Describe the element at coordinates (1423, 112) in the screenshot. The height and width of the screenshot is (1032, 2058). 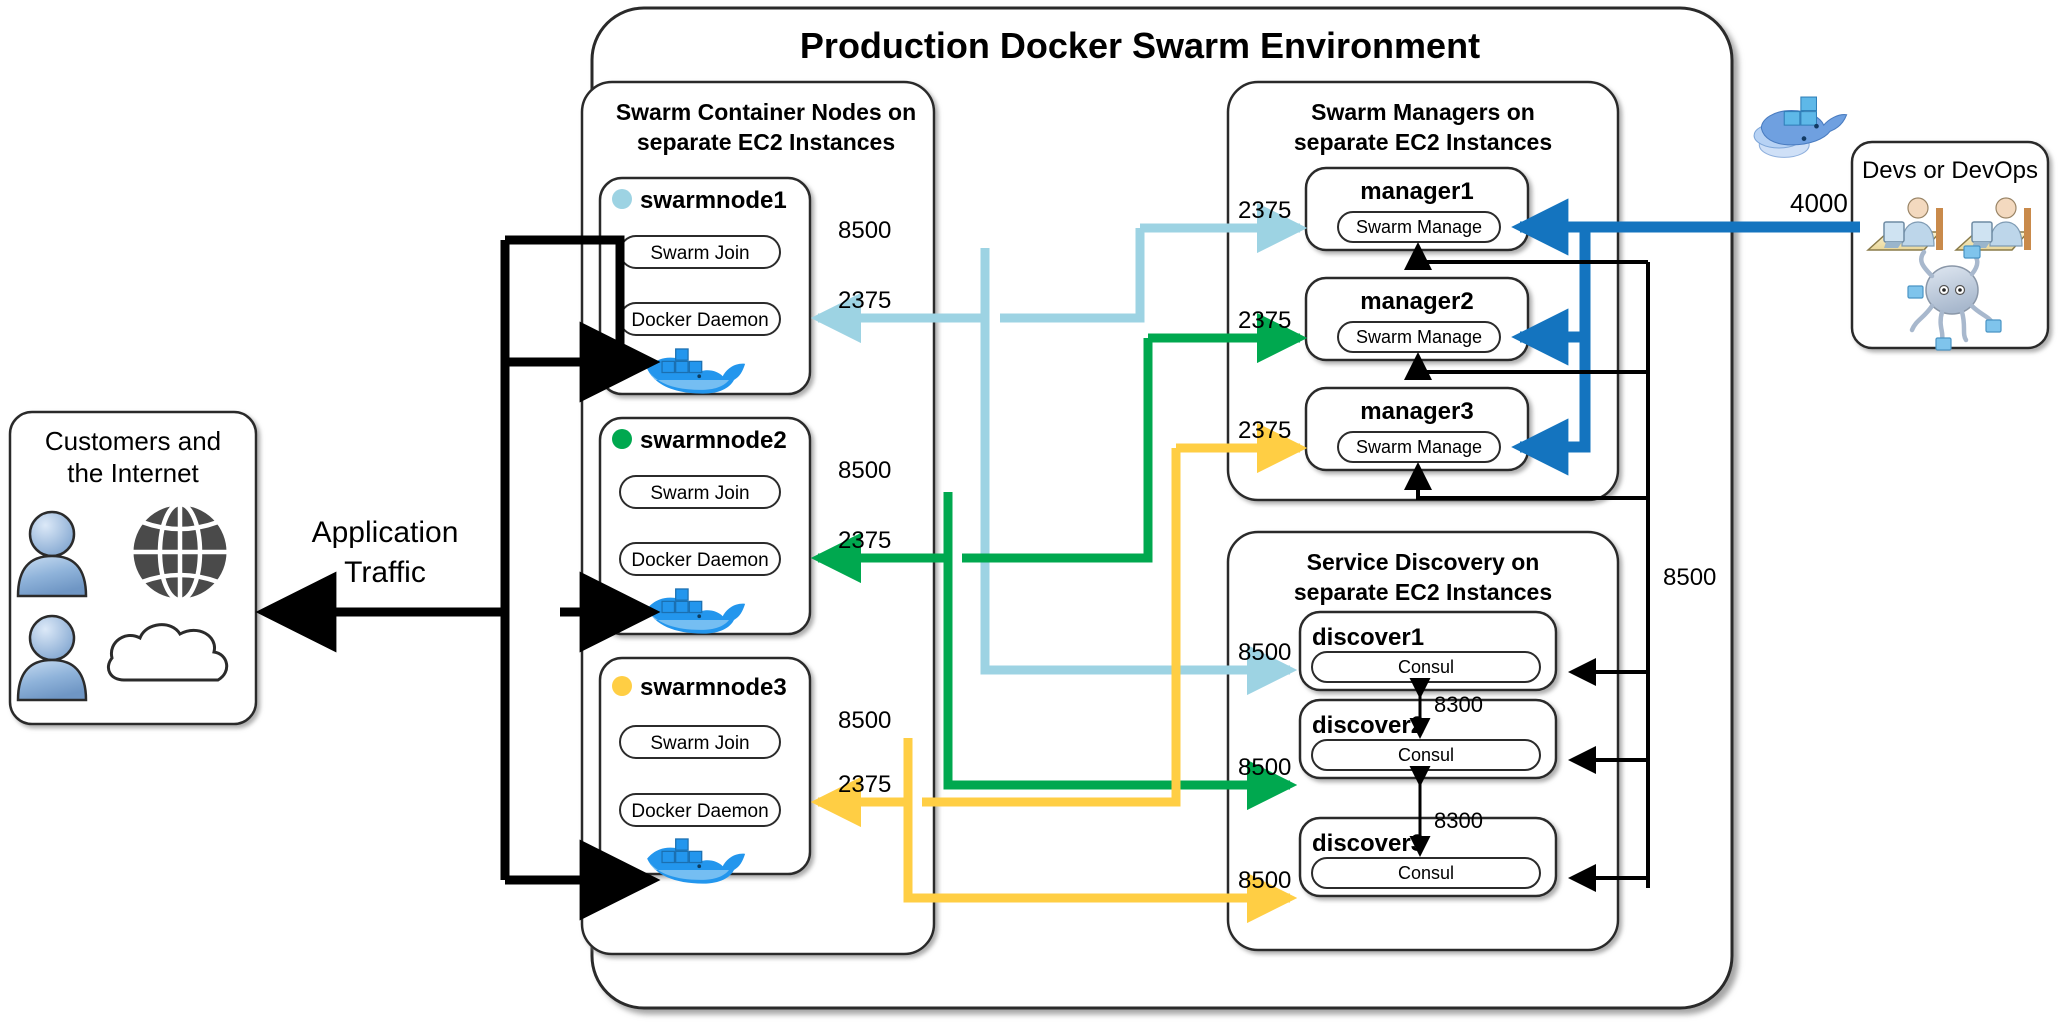
I see `panel-managers-title-line1: Swarm Managers on` at that location.